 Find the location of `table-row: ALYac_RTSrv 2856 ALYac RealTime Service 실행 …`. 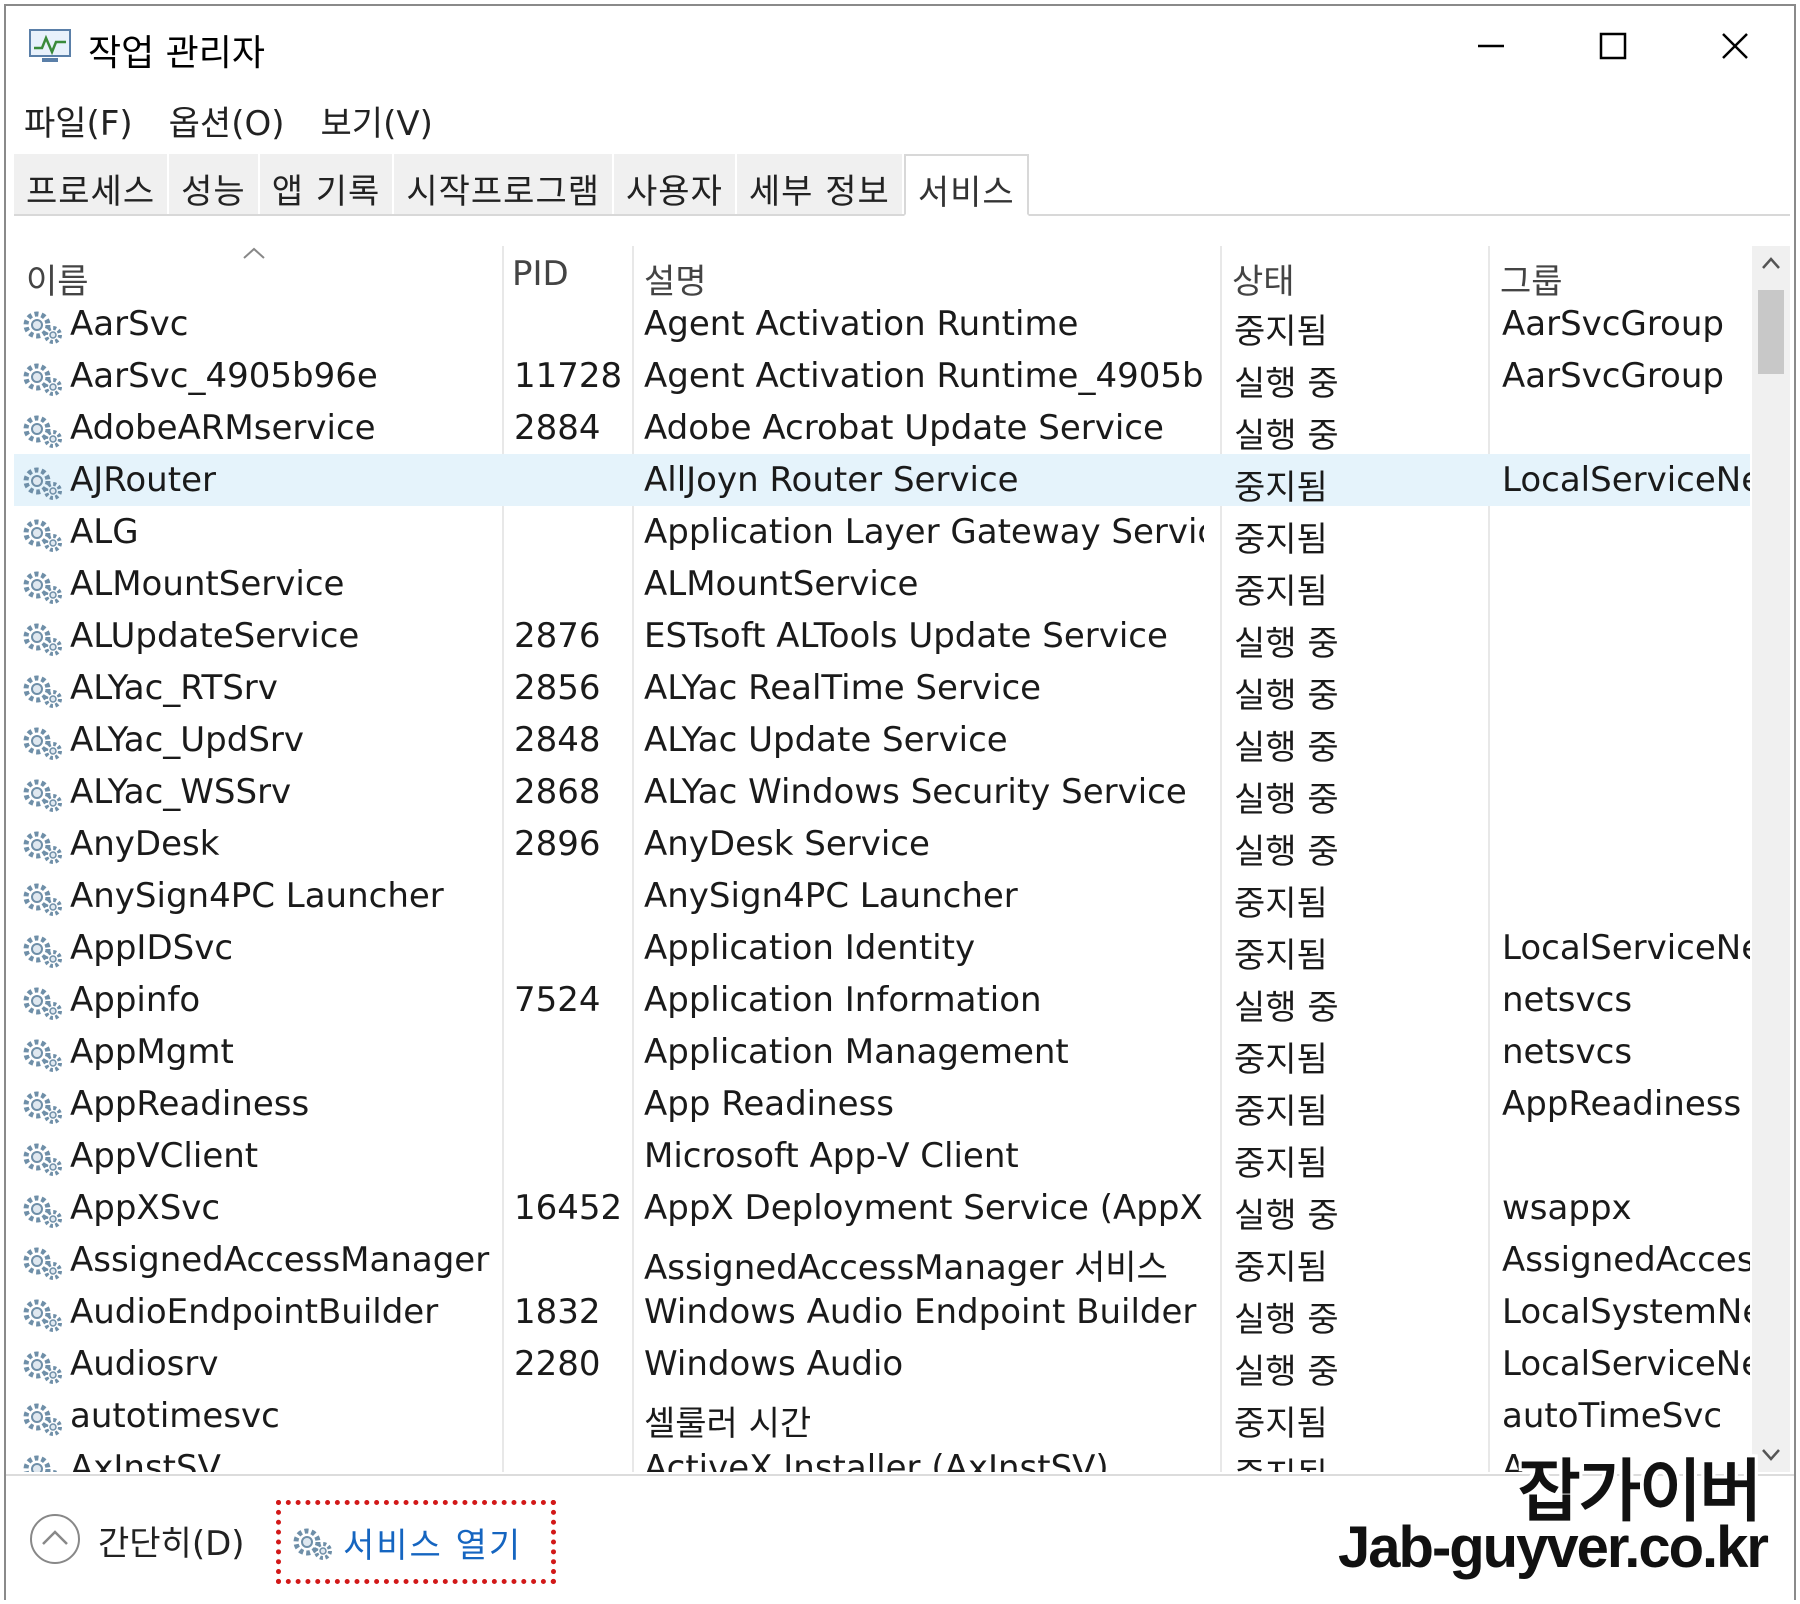

table-row: ALYac_RTSrv 2856 ALYac RealTime Service 실행 … is located at coordinates (882, 689).